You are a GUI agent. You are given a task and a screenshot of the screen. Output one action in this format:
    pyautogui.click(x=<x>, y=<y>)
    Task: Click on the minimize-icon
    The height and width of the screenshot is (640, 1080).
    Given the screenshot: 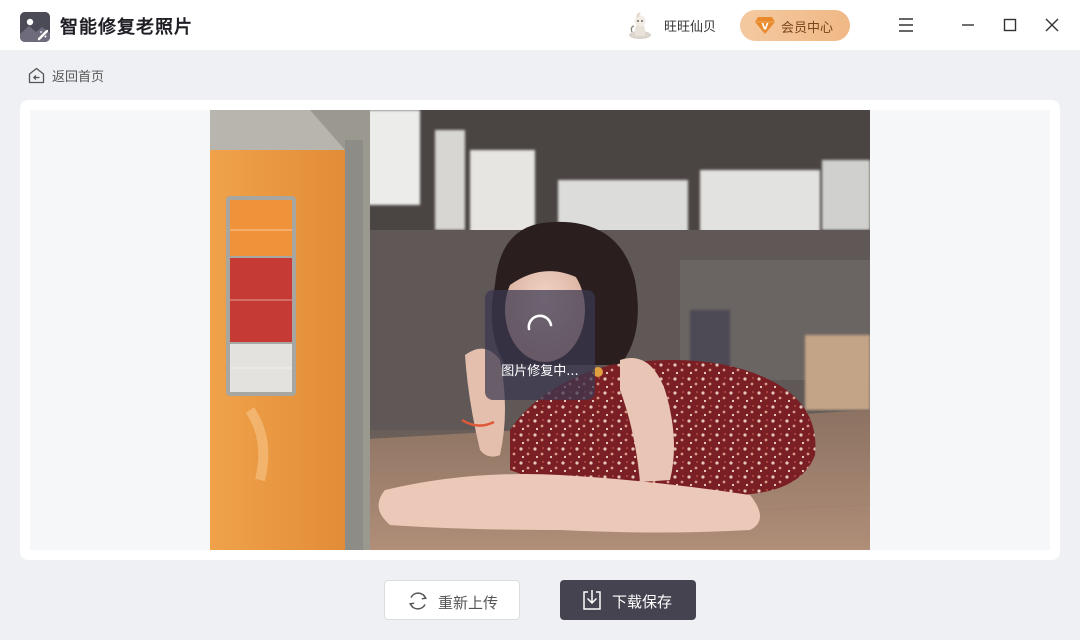 What is the action you would take?
    pyautogui.click(x=968, y=25)
    